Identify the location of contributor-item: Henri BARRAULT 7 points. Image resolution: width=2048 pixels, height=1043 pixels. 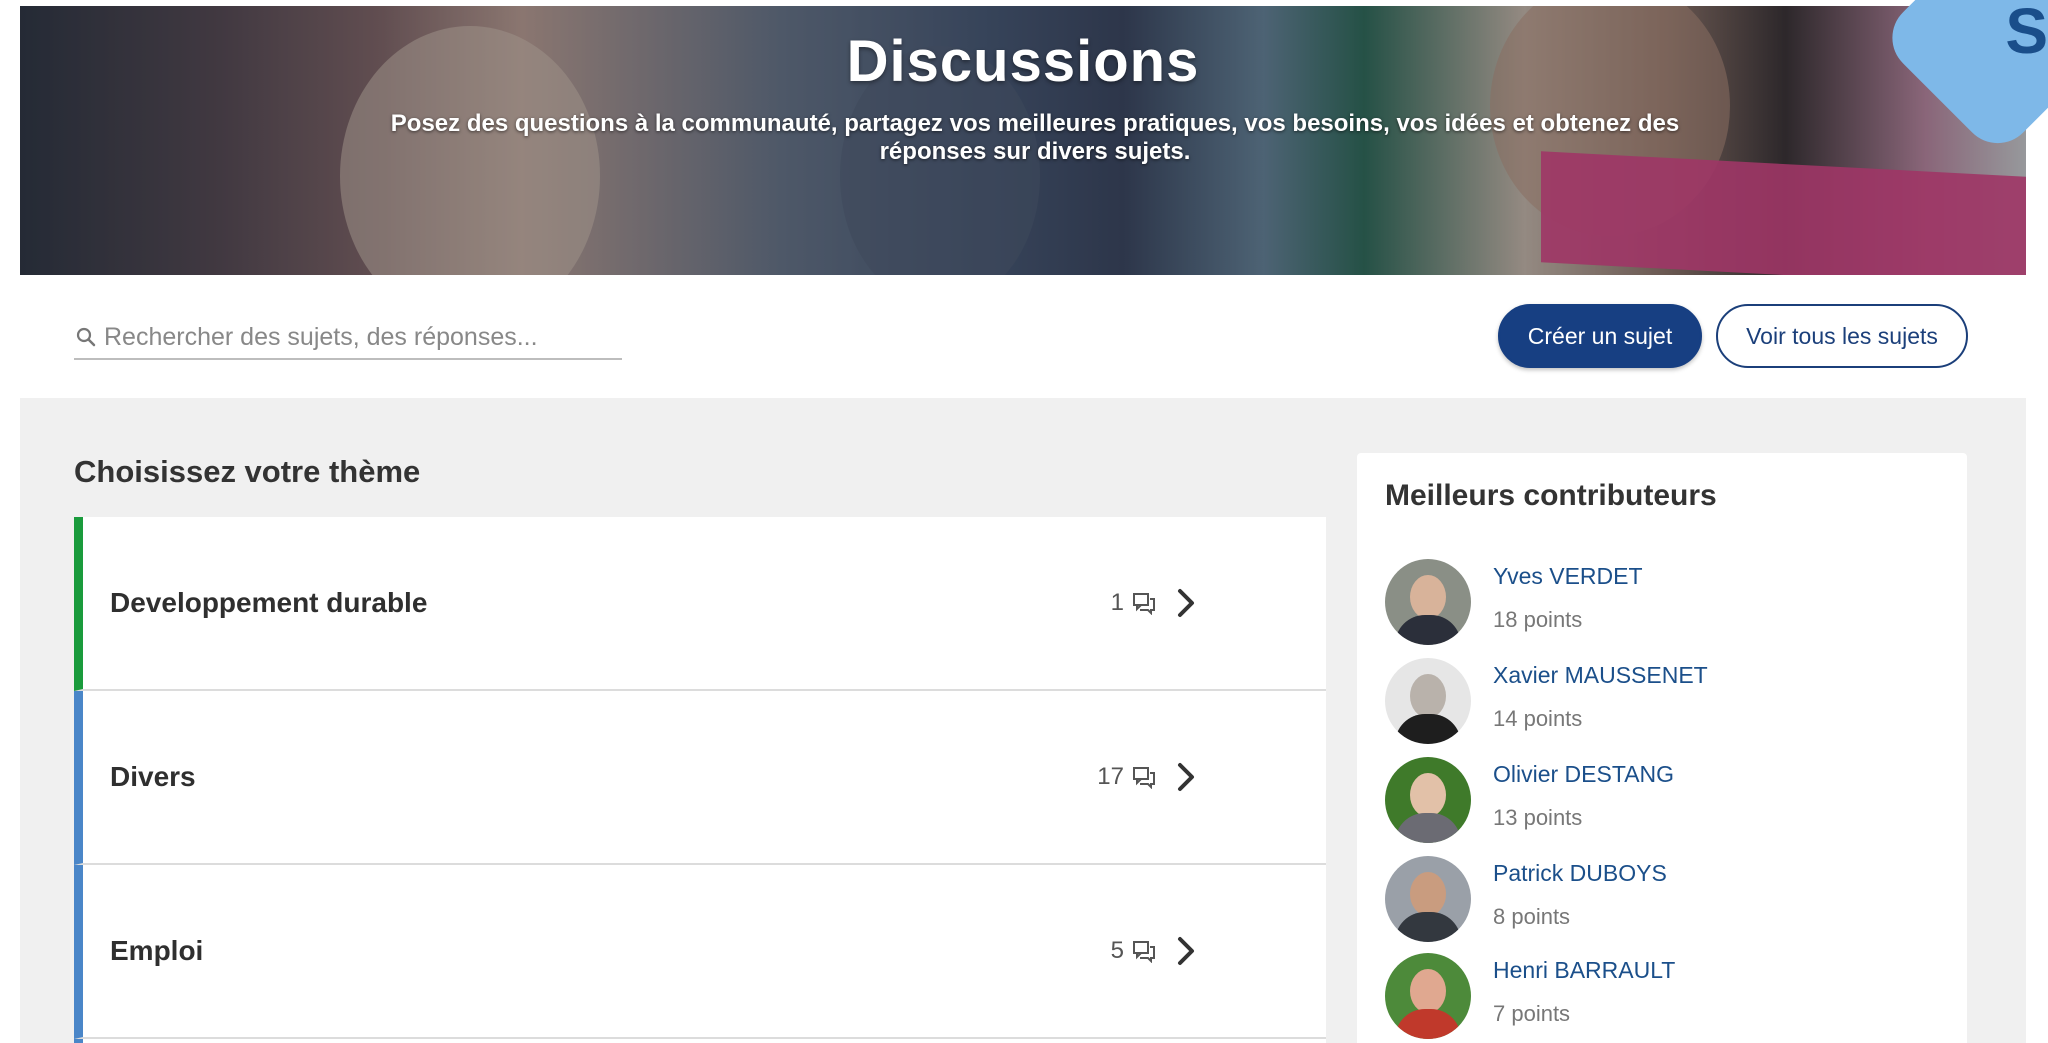
(1665, 998).